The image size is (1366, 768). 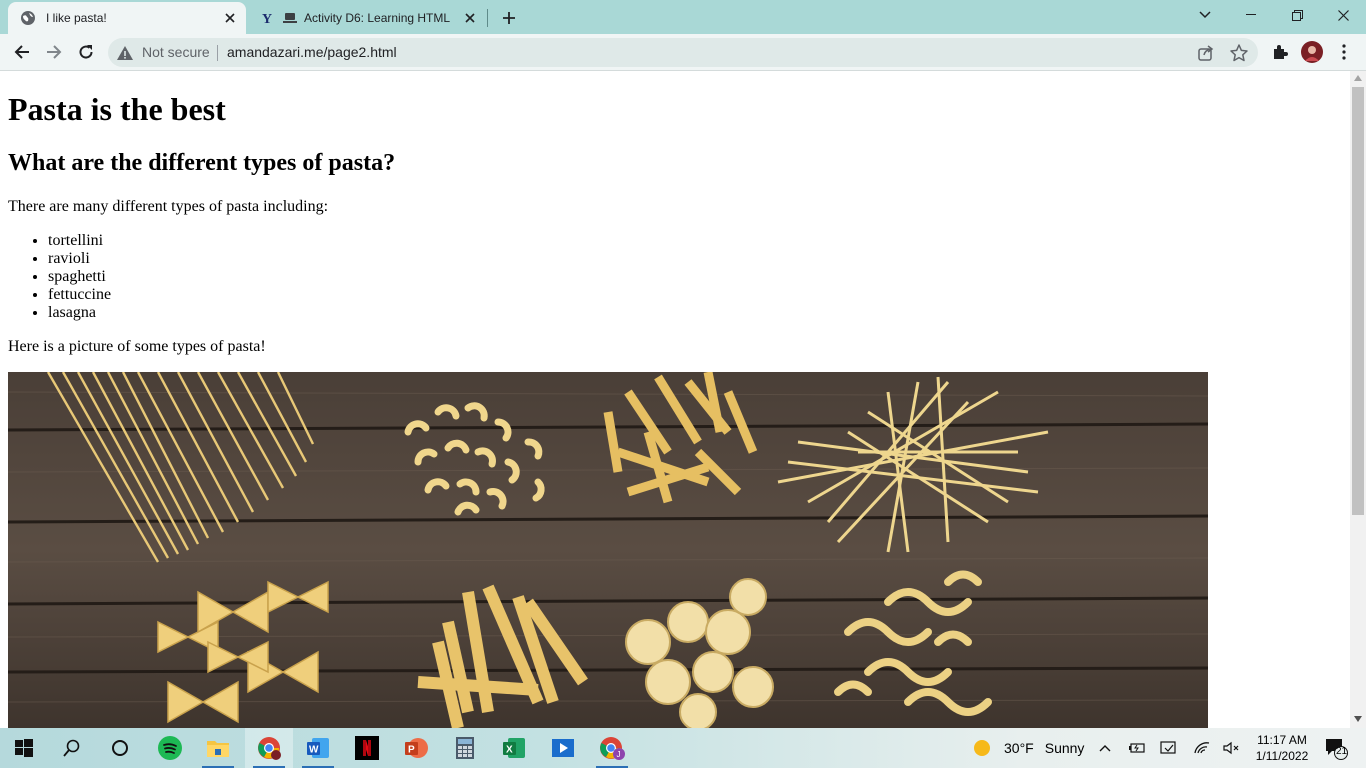 I want to click on reload-button, so click(x=86, y=52).